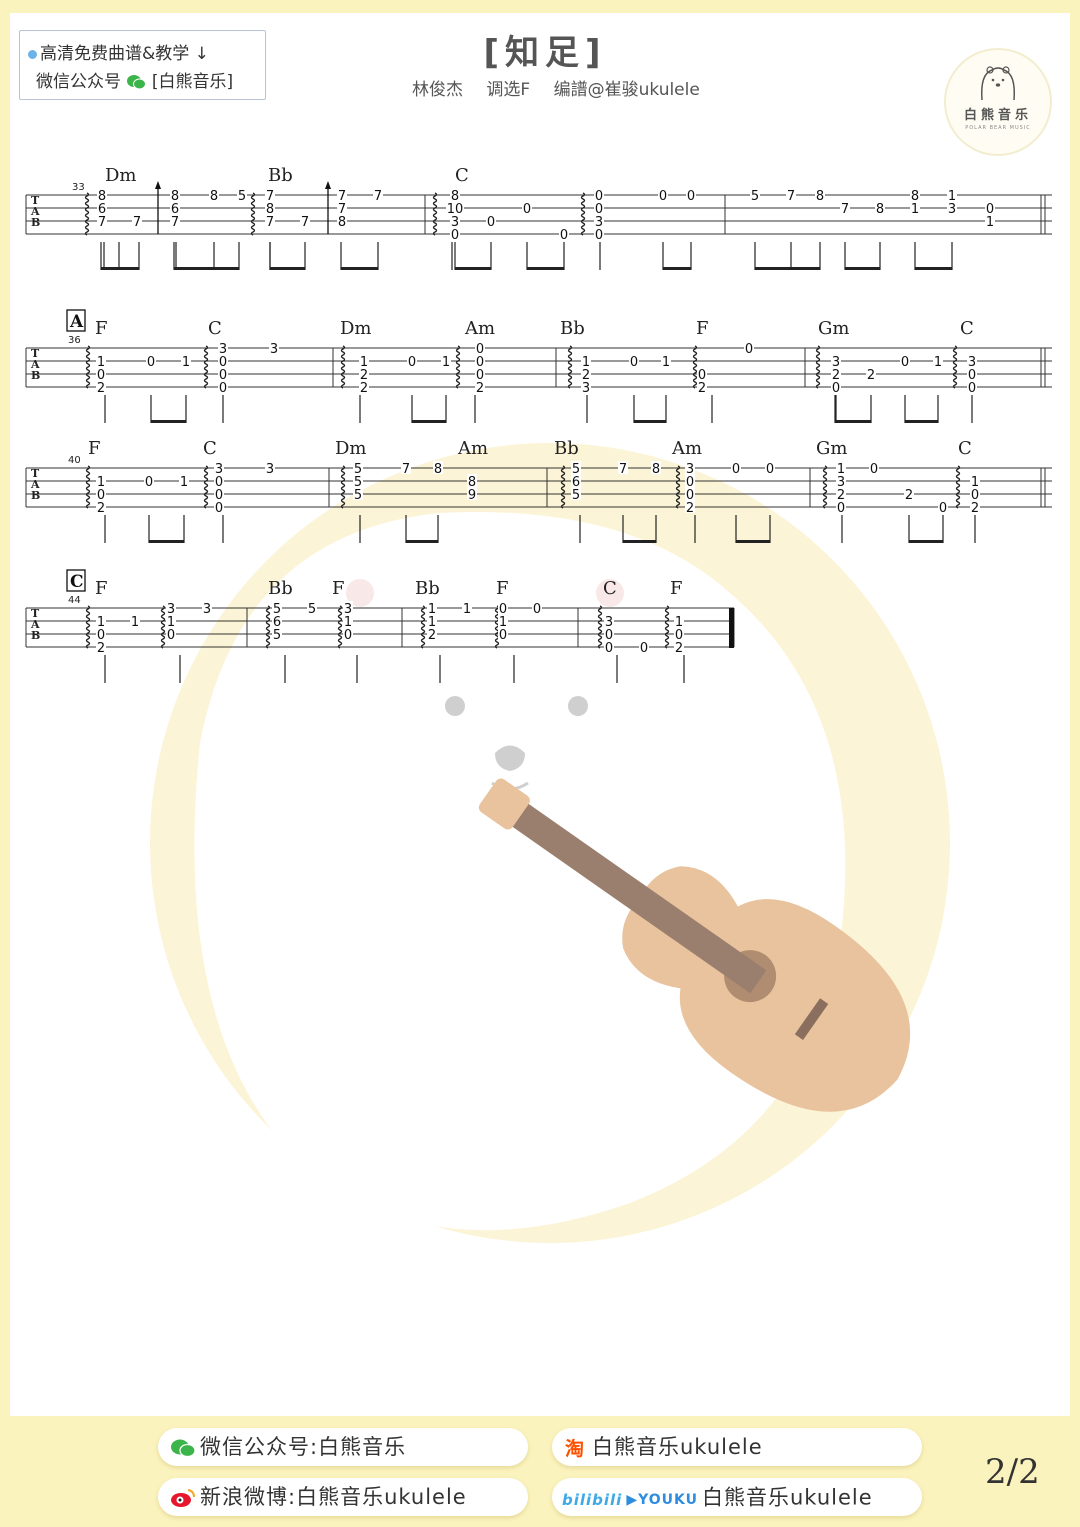  What do you see at coordinates (142, 65) in the screenshot?
I see `promo-box: 高清免费曲谱&教学 ↓ 微信公众号 [白熊音乐]` at bounding box center [142, 65].